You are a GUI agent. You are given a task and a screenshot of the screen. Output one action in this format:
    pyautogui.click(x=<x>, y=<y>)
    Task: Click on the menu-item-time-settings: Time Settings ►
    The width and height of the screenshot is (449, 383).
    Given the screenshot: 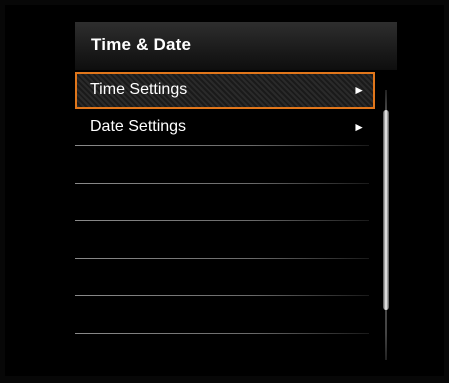 What is the action you would take?
    pyautogui.click(x=225, y=90)
    